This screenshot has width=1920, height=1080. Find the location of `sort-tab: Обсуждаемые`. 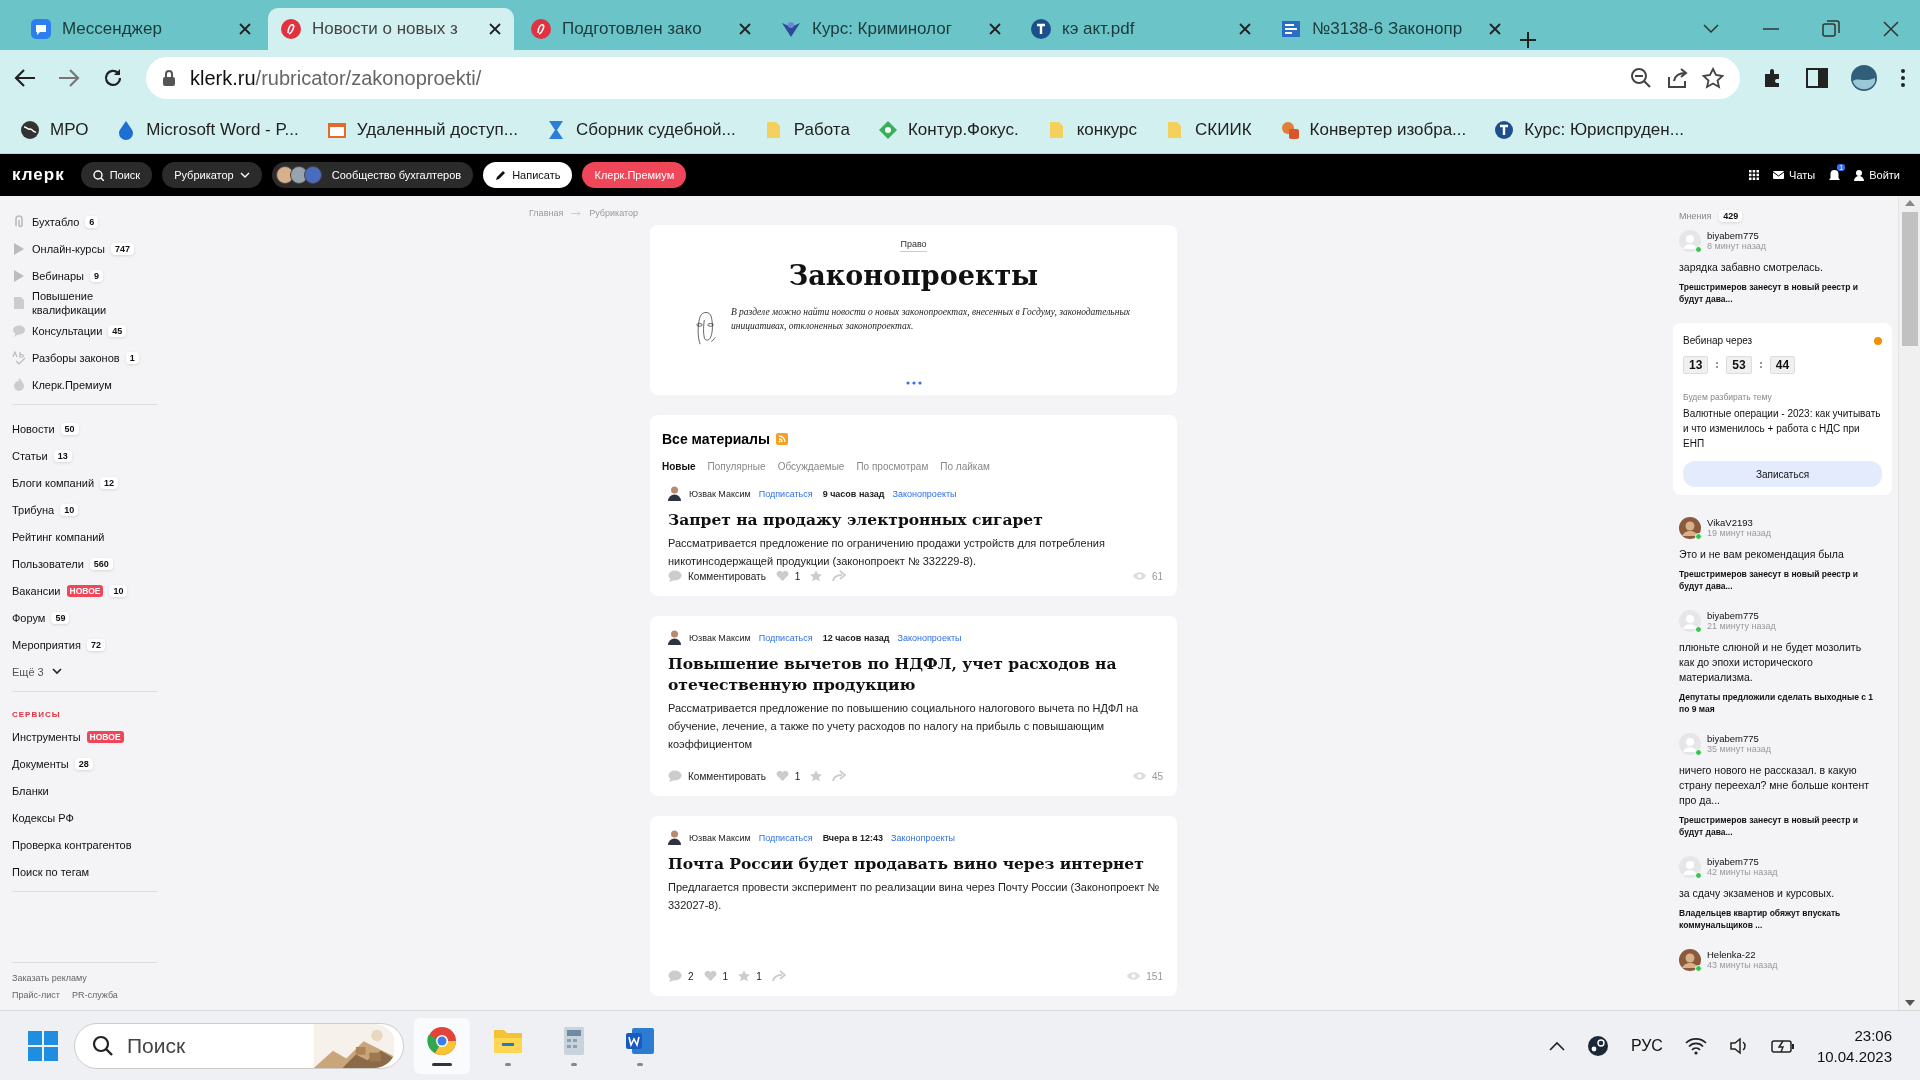

sort-tab: Обсуждаемые is located at coordinates (811, 466).